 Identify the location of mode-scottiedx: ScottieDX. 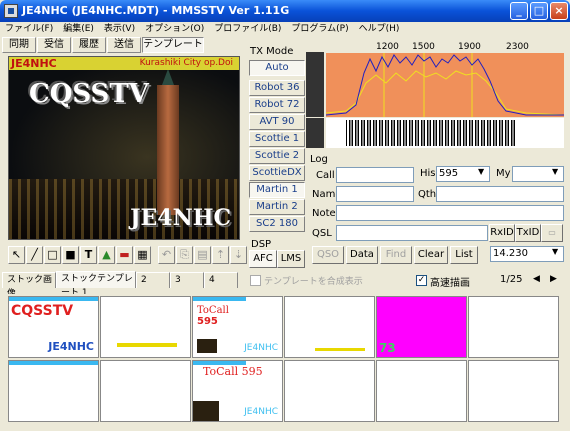
(277, 173).